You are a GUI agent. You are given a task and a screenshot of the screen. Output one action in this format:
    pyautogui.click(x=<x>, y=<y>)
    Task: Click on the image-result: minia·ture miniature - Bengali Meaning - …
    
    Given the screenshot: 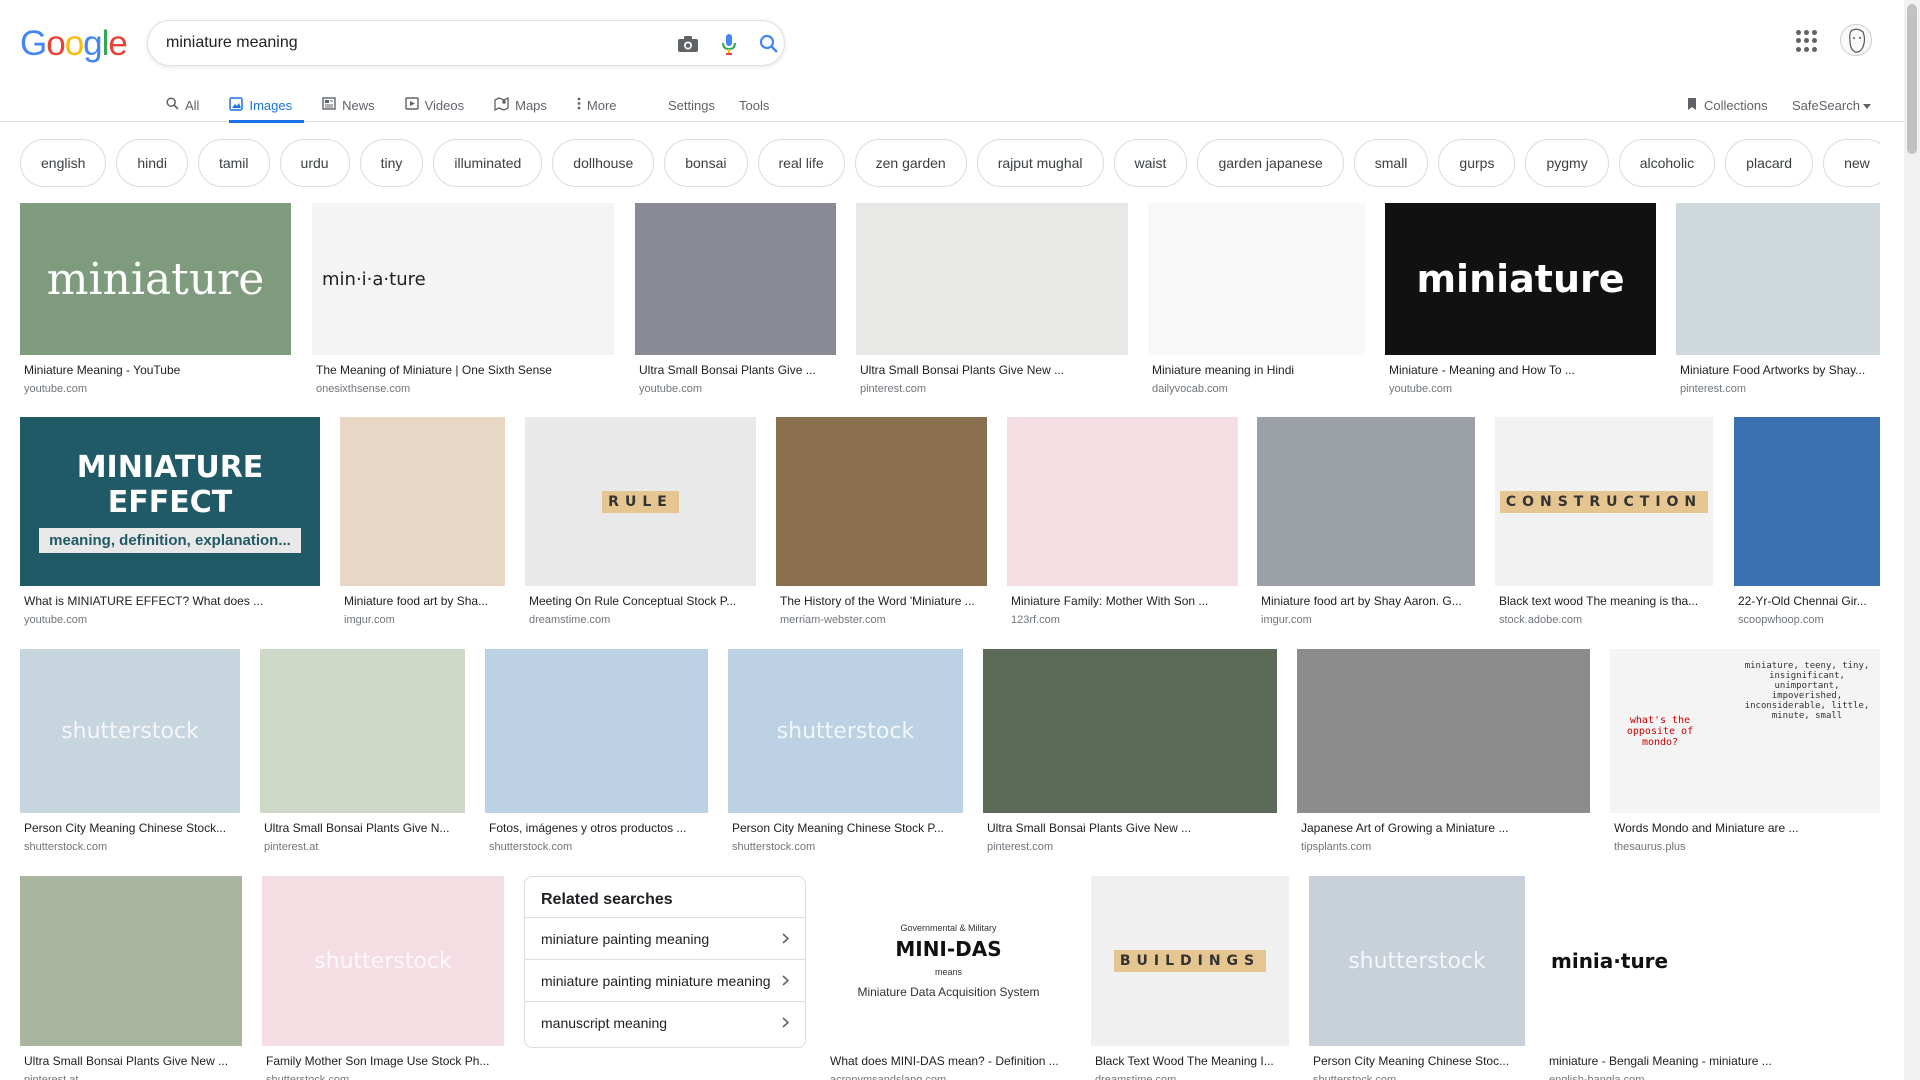 What is the action you would take?
    pyautogui.click(x=1712, y=978)
    